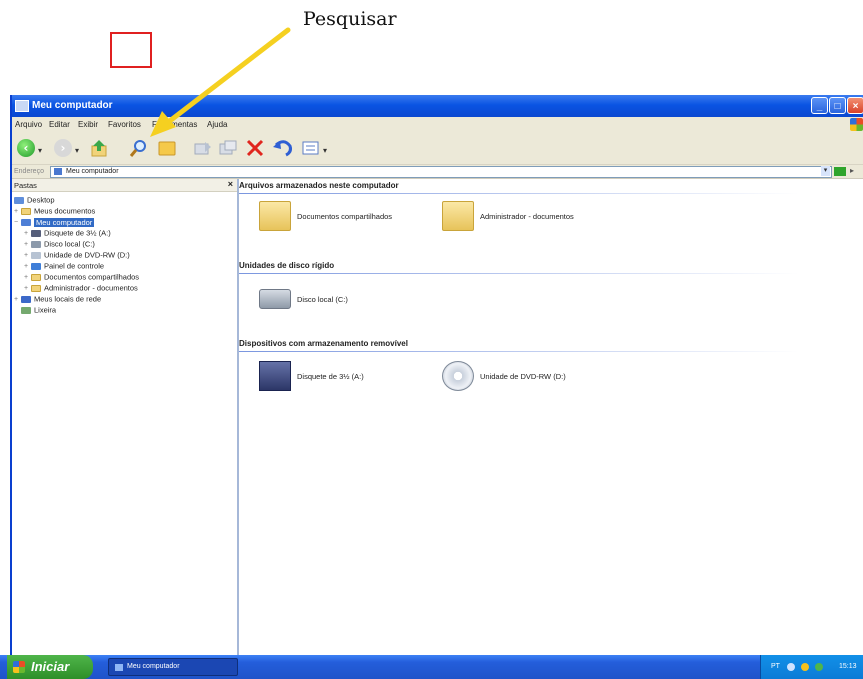 Image resolution: width=863 pixels, height=679 pixels. Describe the element at coordinates (319, 185) in the screenshot. I see `section-title-arquivos: Arquivos armazenados neste computador` at that location.